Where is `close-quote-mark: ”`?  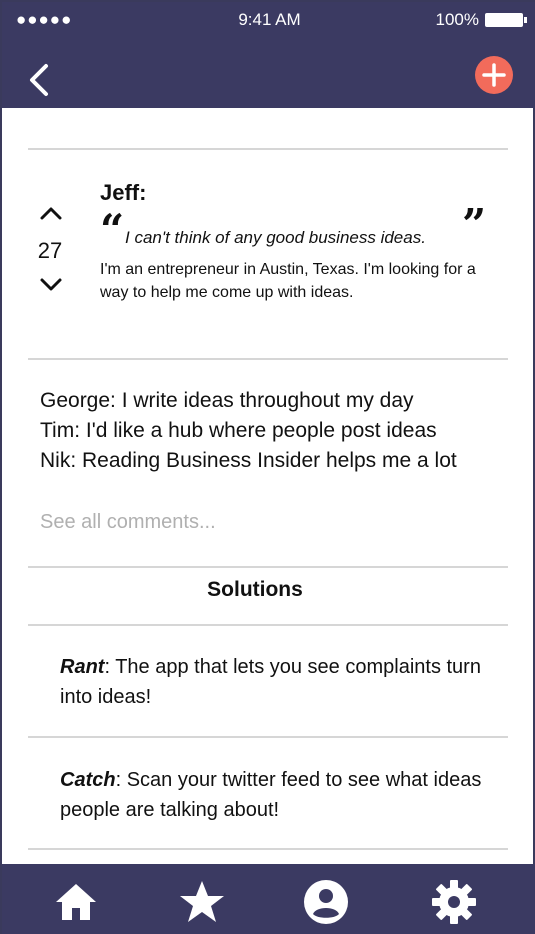 close-quote-mark: ” is located at coordinates (474, 224).